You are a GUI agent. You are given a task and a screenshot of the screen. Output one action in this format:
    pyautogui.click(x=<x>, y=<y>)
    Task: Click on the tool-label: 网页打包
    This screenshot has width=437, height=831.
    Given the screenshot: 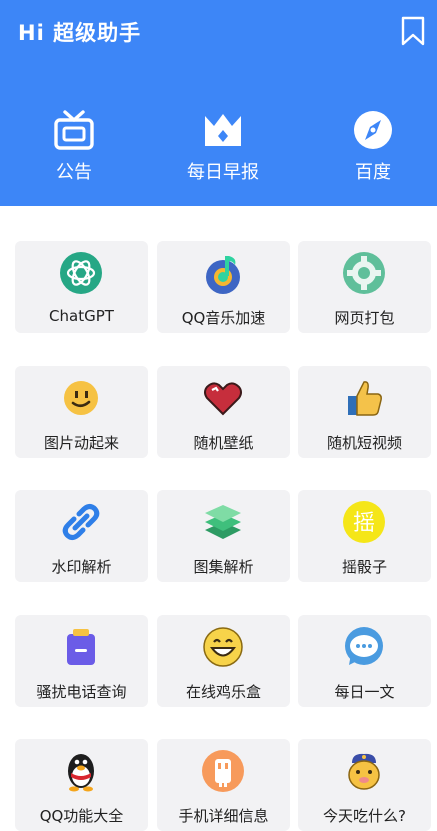 What is the action you would take?
    pyautogui.click(x=364, y=318)
    